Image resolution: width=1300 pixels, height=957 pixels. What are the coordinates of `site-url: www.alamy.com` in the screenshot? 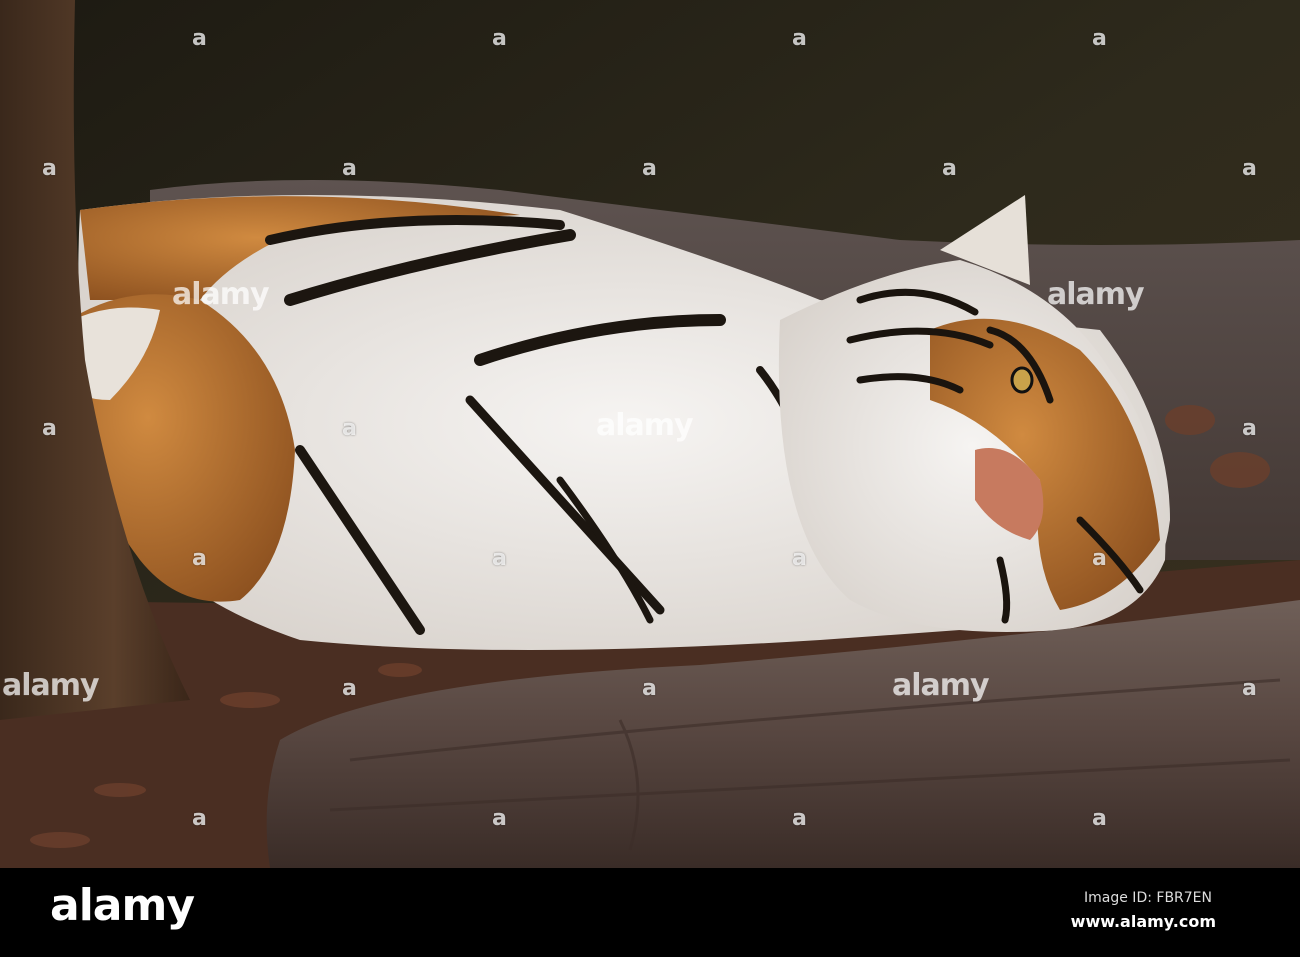 It's located at (1143, 921).